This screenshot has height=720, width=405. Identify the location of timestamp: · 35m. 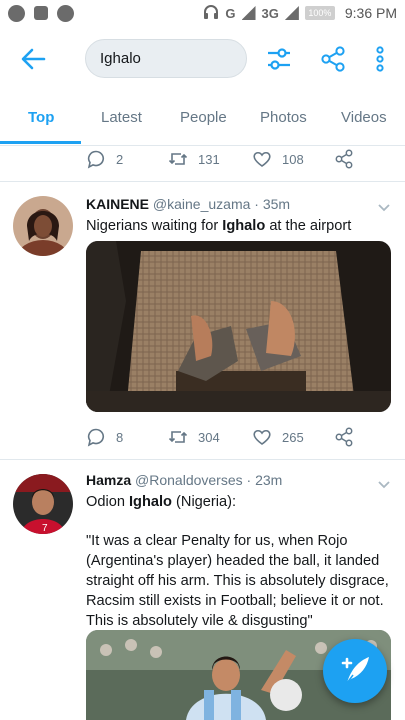
(272, 204).